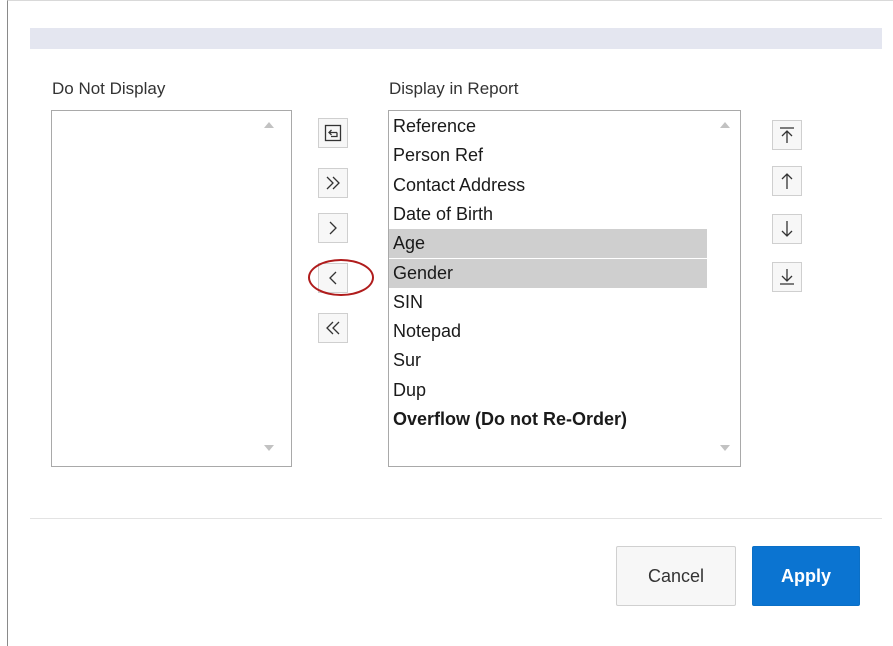 Image resolution: width=893 pixels, height=646 pixels. What do you see at coordinates (456, 518) in the screenshot?
I see `footer-divider` at bounding box center [456, 518].